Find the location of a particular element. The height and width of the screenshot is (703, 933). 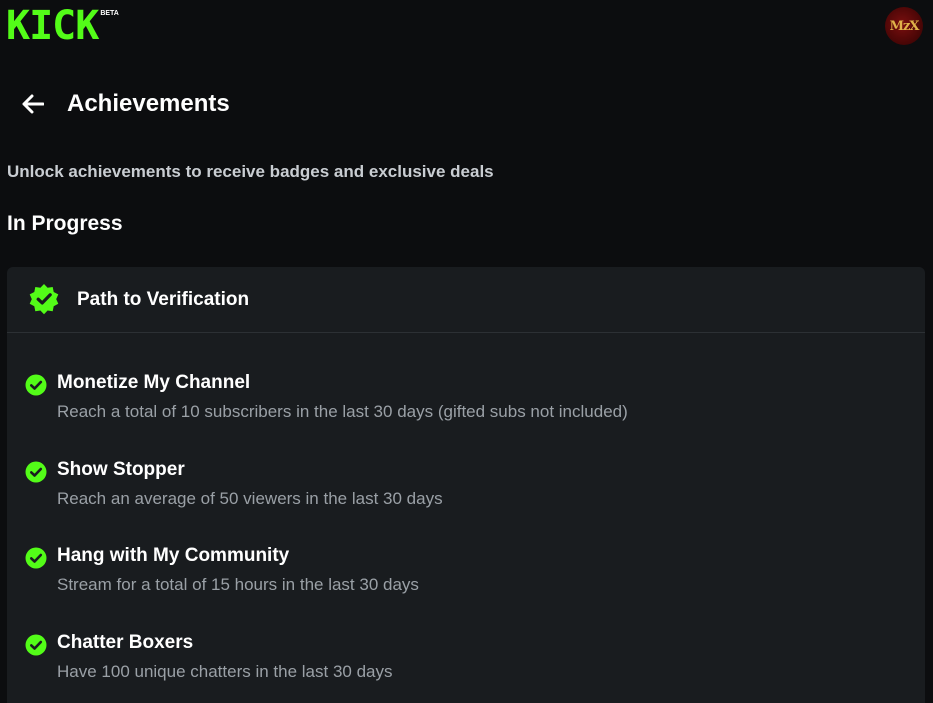

back-button is located at coordinates (33, 104).